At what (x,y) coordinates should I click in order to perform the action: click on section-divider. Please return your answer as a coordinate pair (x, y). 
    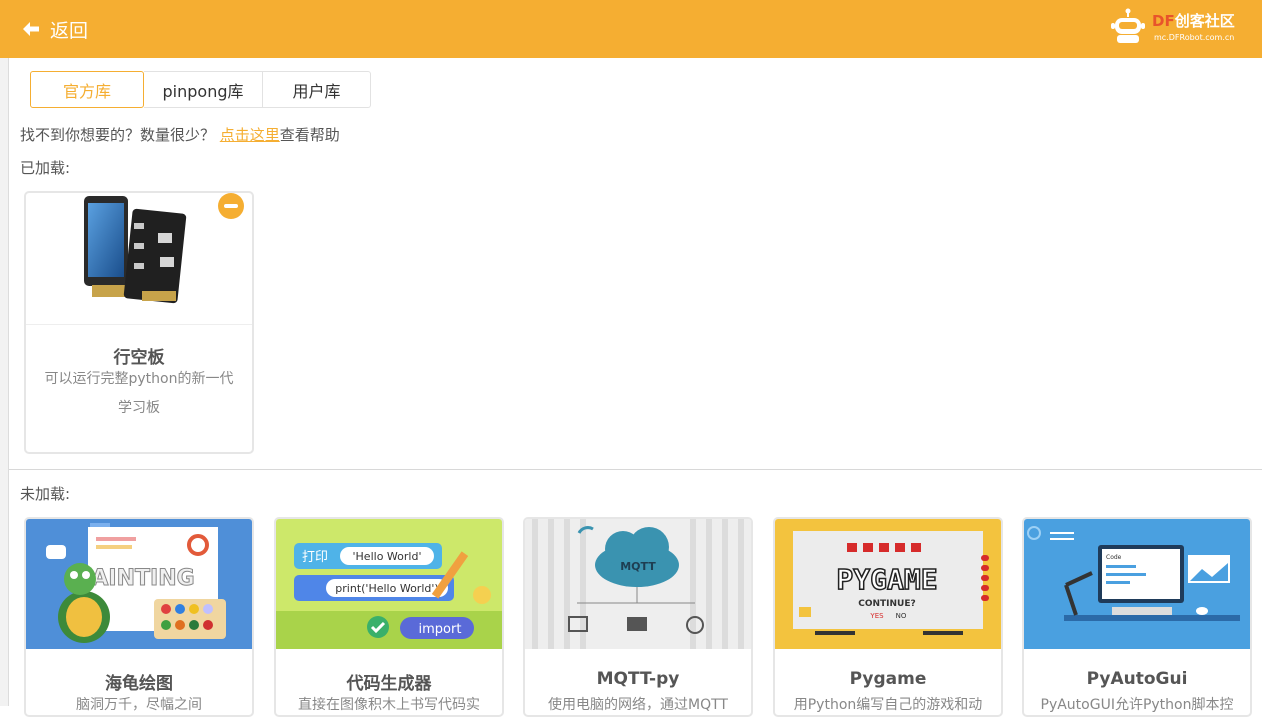
    Looking at the image, I should click on (635, 469).